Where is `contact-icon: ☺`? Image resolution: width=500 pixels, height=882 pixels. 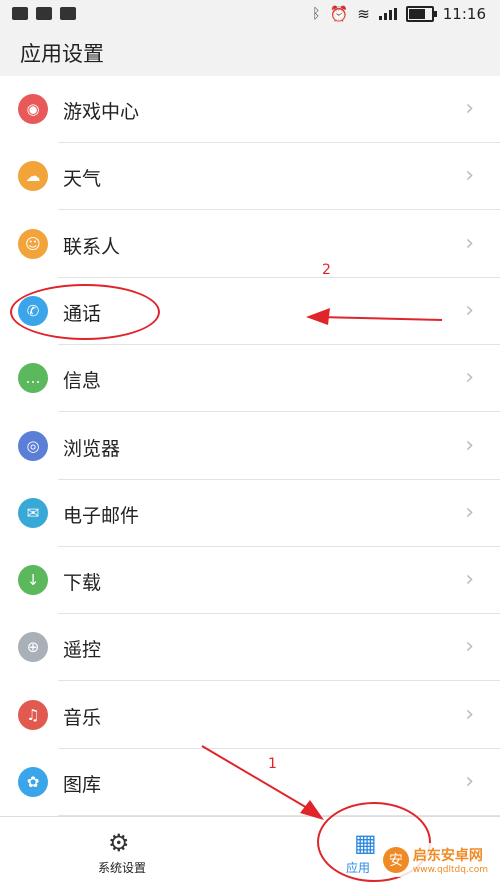
contact-icon: ☺ is located at coordinates (33, 243).